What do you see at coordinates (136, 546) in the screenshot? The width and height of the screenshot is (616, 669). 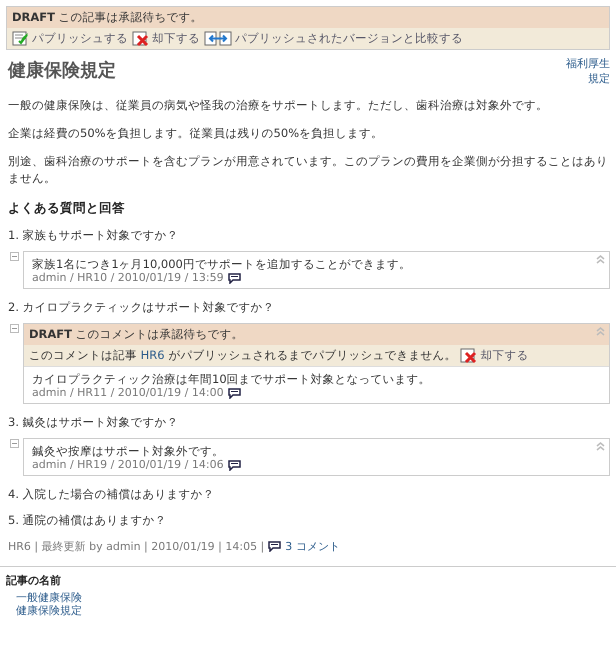 I see `article-meta: HR6 | 最終更新 by admin | 2010/01/19 | 14:05 |` at bounding box center [136, 546].